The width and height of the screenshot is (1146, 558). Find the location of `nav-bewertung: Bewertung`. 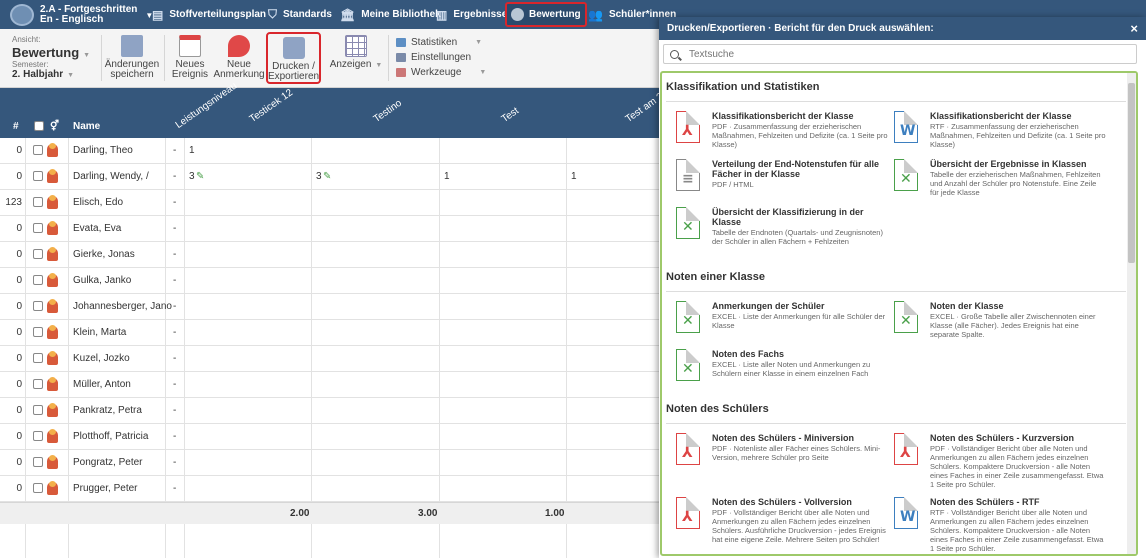

nav-bewertung: Bewertung is located at coordinates (546, 14).